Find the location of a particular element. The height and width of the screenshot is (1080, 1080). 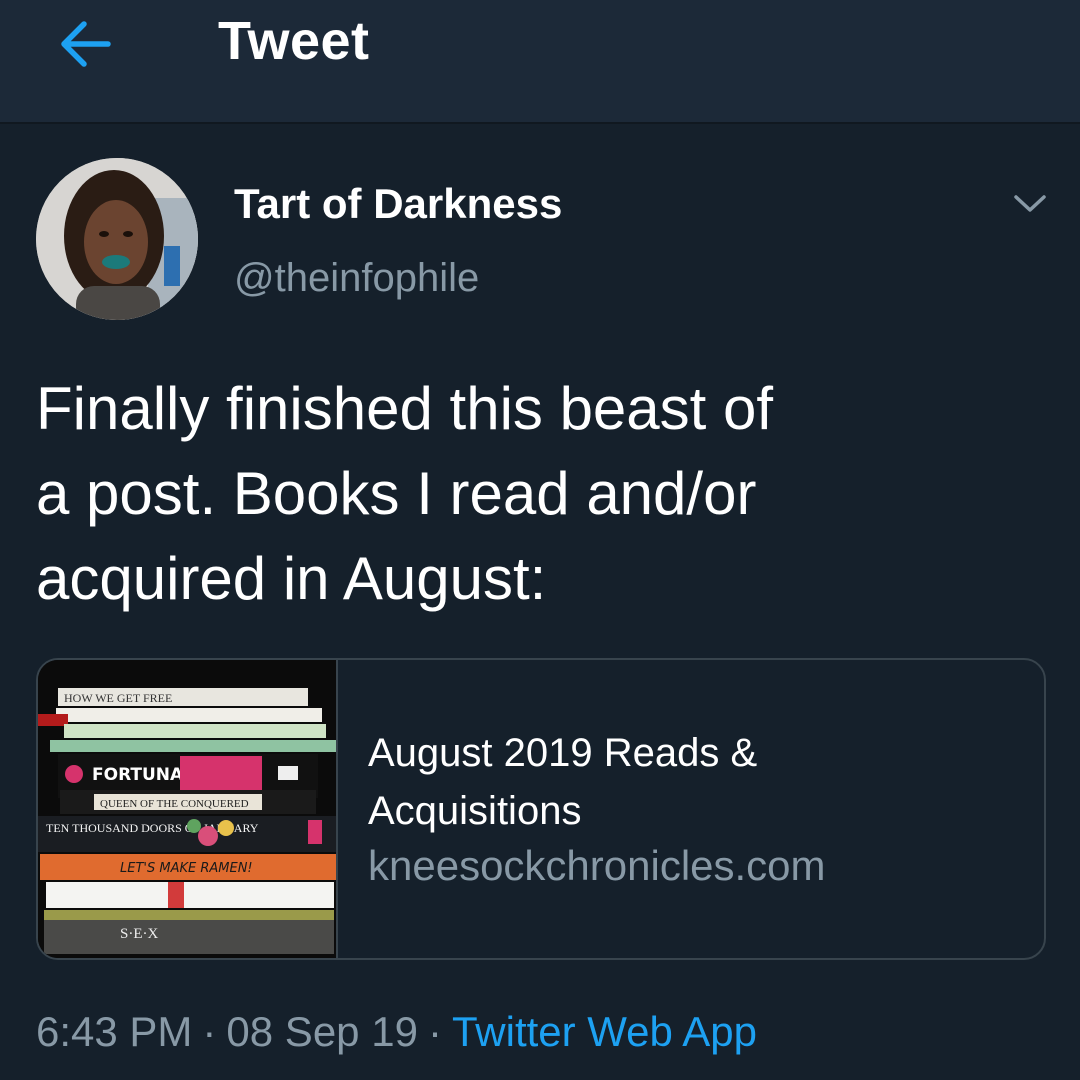

avatar is located at coordinates (117, 239).